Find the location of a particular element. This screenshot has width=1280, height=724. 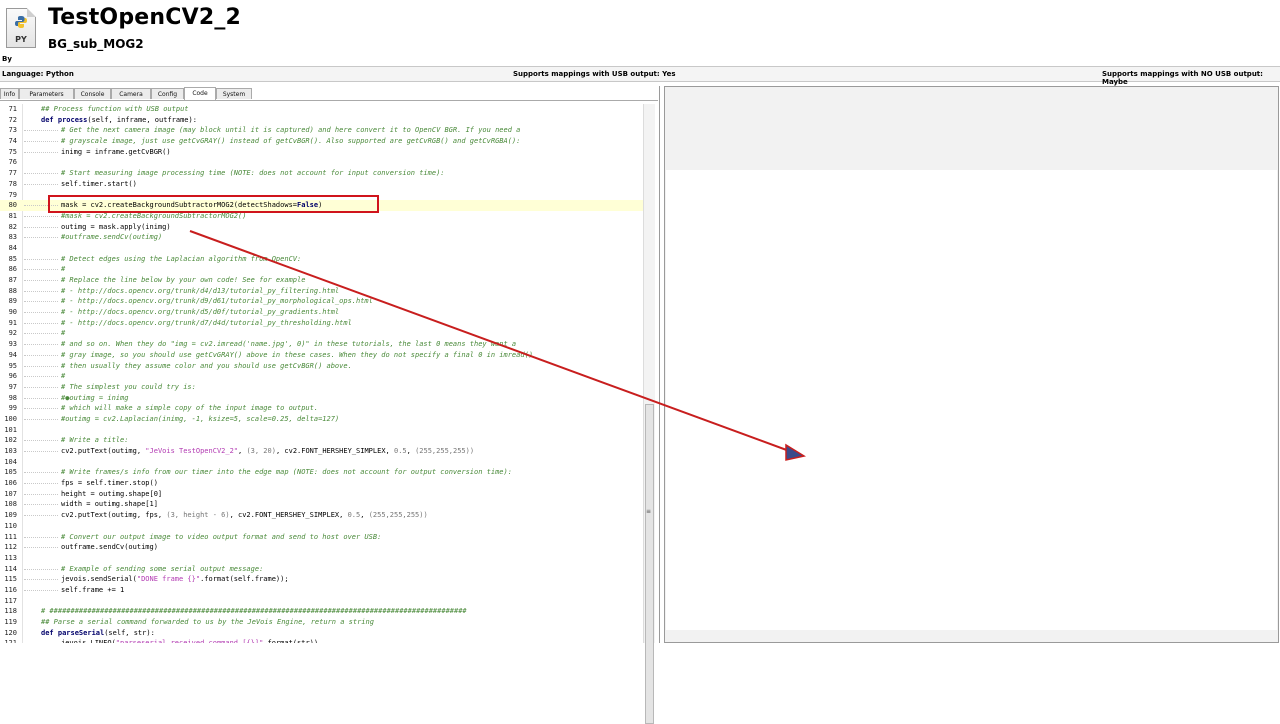

code-line: 82 outimg = mask.apply(inimg) is located at coordinates (321, 227).